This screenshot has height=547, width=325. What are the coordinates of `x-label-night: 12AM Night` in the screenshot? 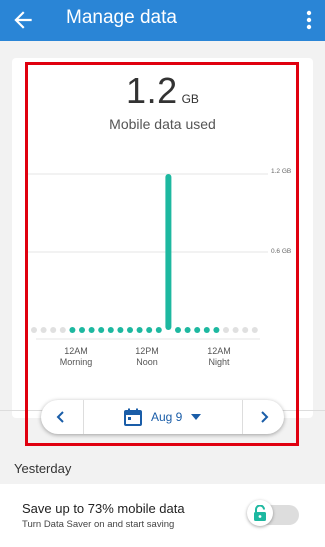 It's located at (219, 357).